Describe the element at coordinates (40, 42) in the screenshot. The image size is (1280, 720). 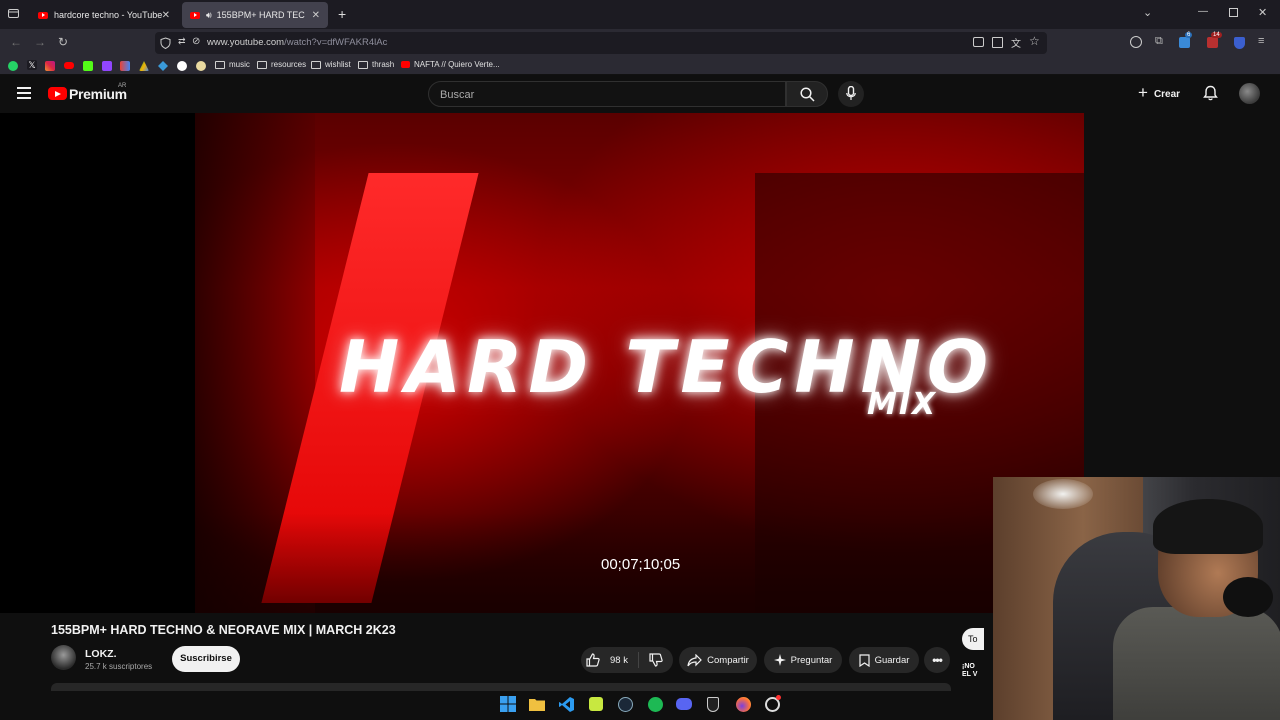
I see `forward-icon: →` at that location.